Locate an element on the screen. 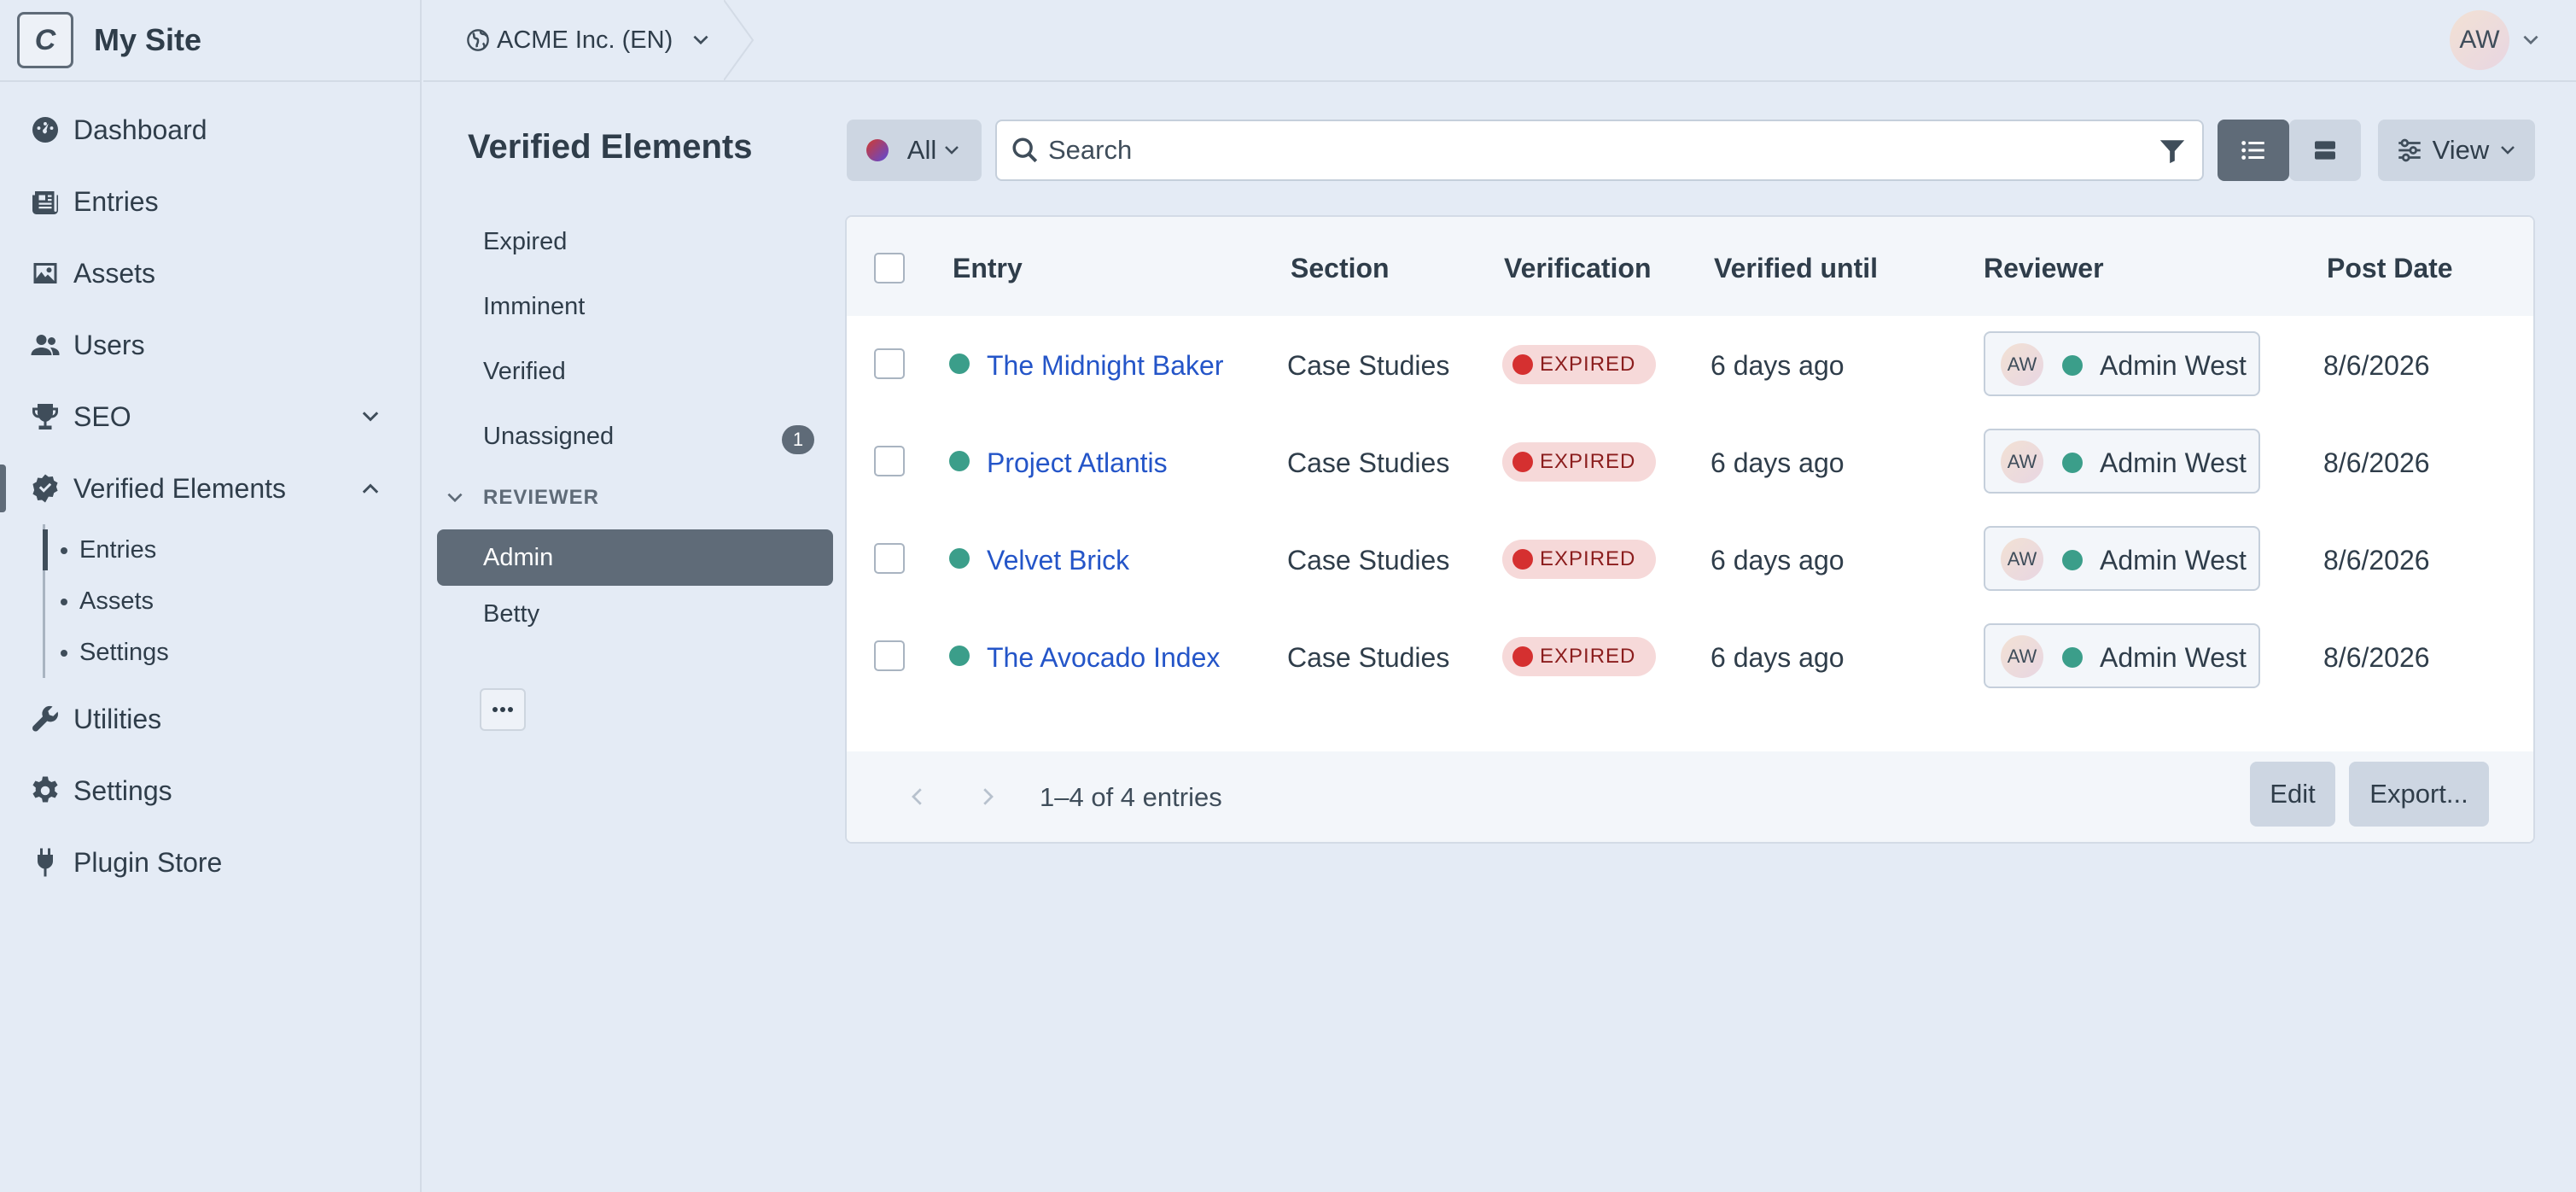 This screenshot has height=1192, width=2576. count-badge: 1 is located at coordinates (798, 439).